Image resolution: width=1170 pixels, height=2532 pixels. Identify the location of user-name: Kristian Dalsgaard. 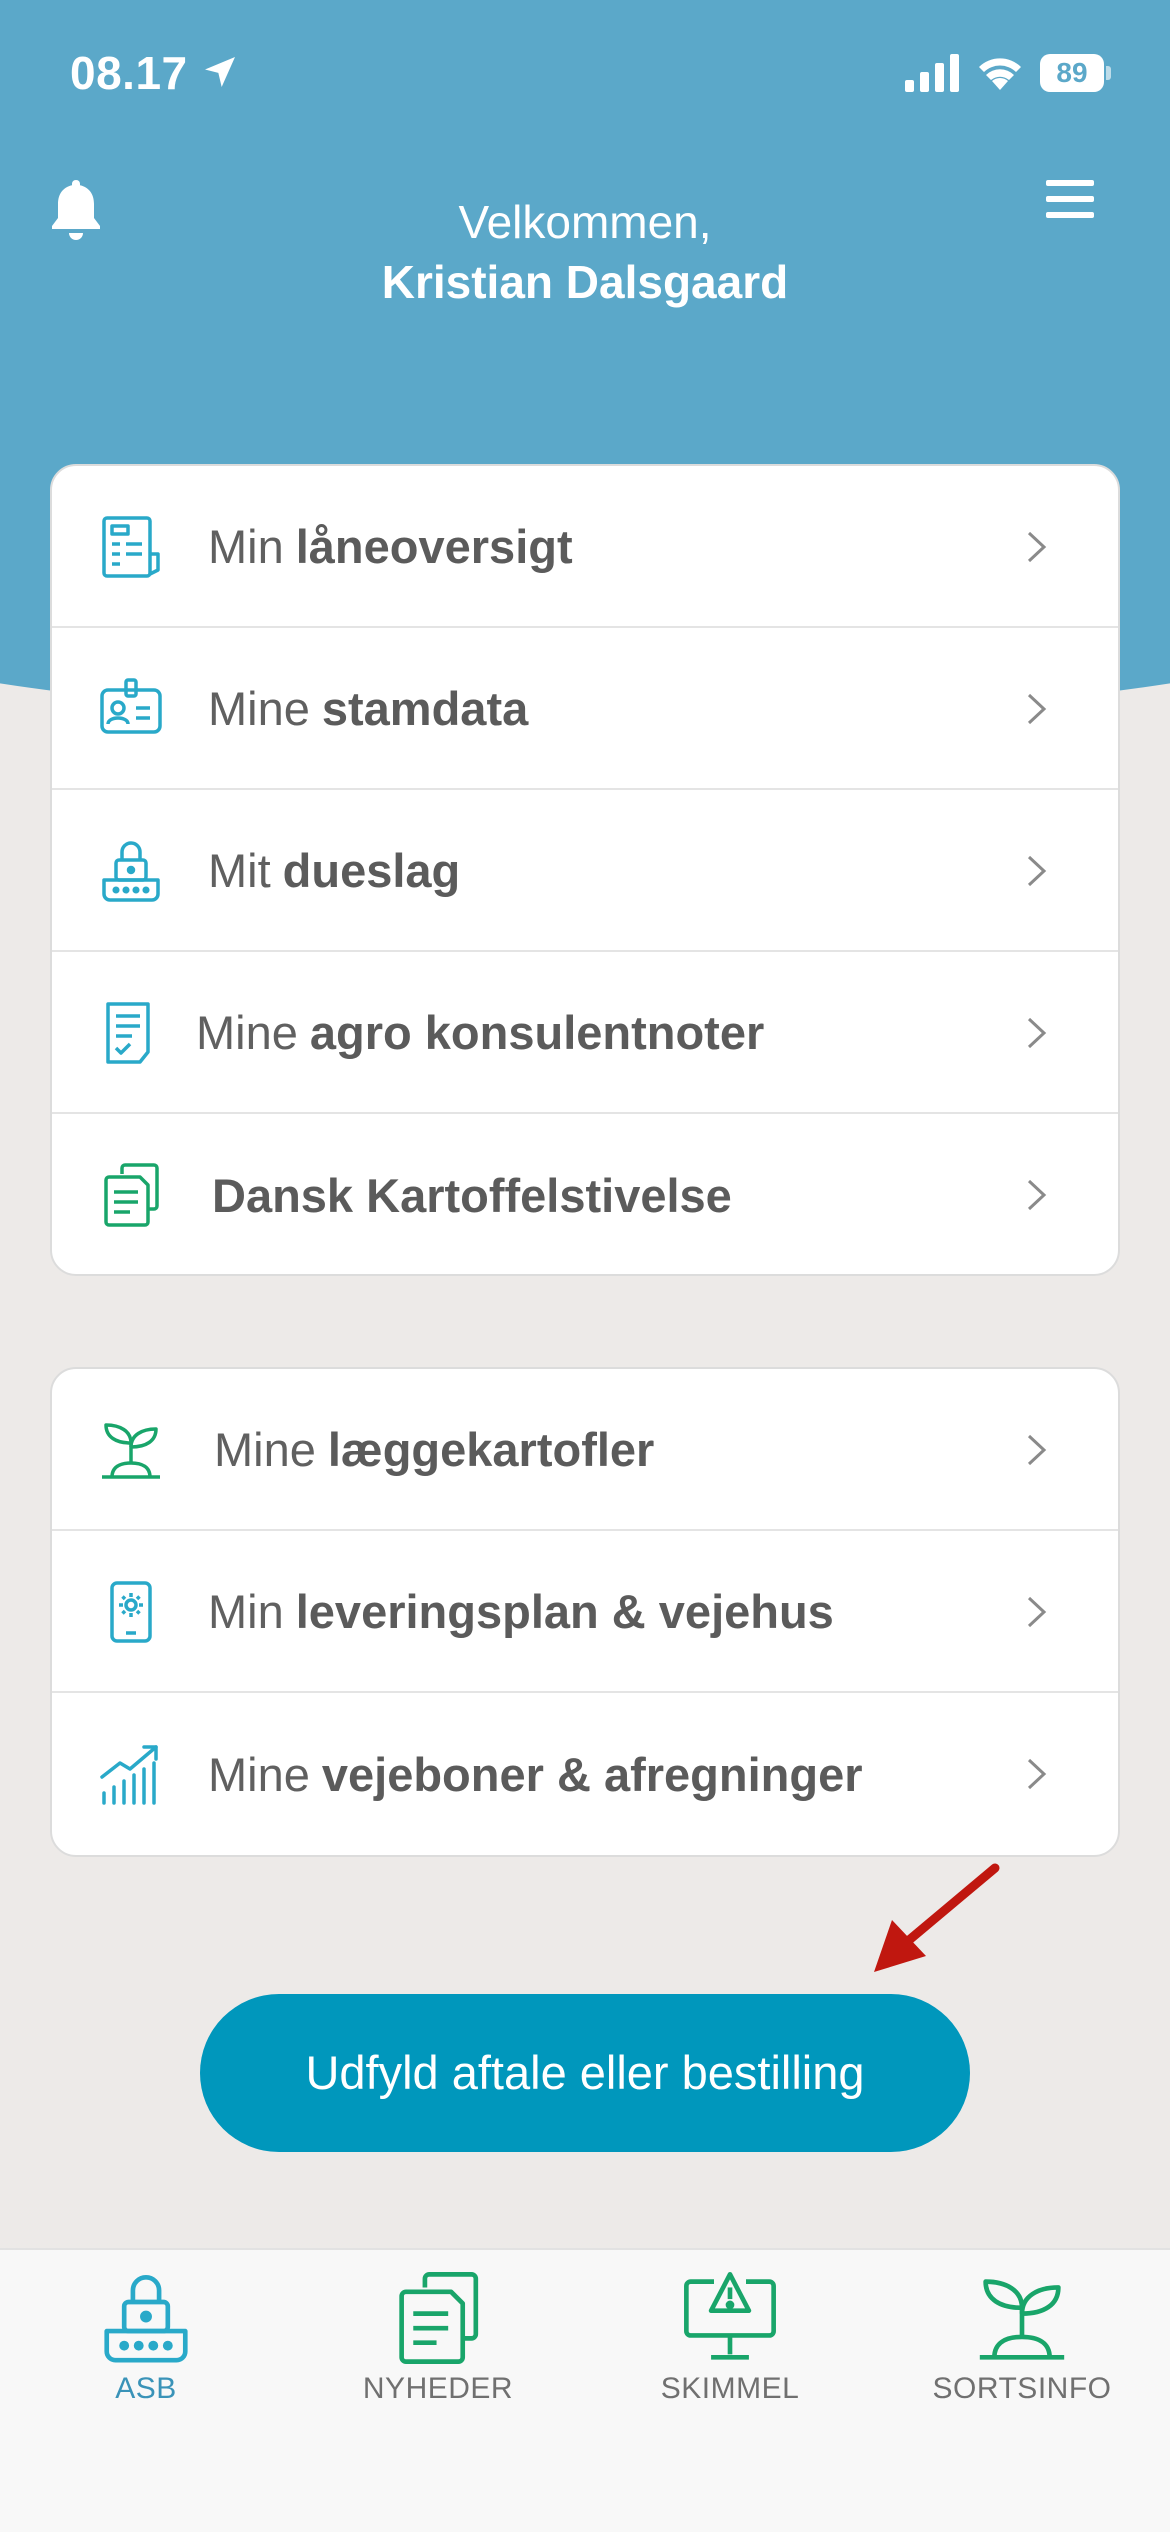
(585, 282).